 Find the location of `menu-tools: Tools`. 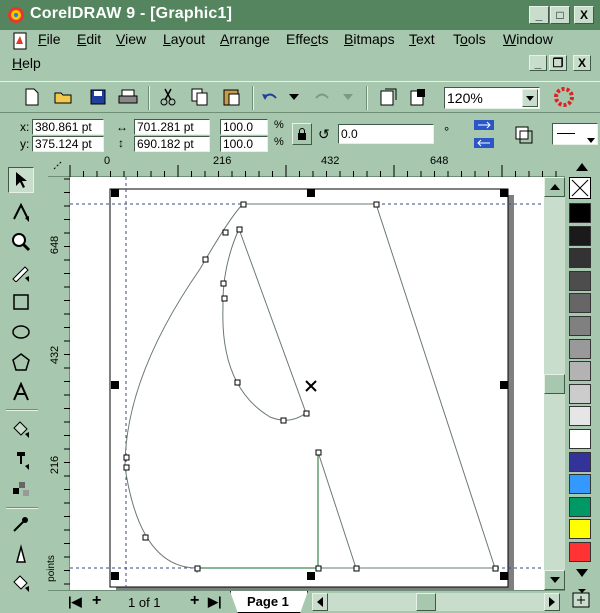

menu-tools: Tools is located at coordinates (469, 40).